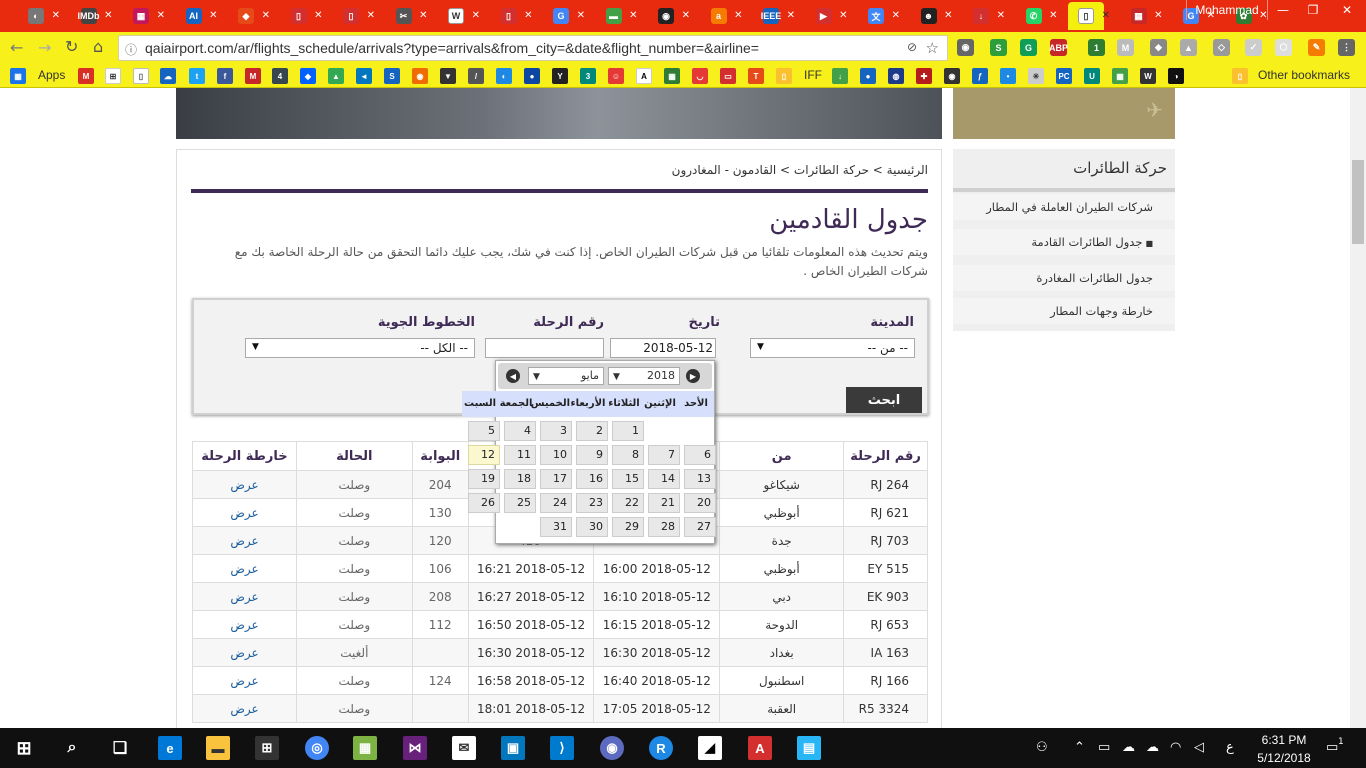 The width and height of the screenshot is (1366, 768). Describe the element at coordinates (72, 748) in the screenshot. I see `search-icon: ⌕` at that location.